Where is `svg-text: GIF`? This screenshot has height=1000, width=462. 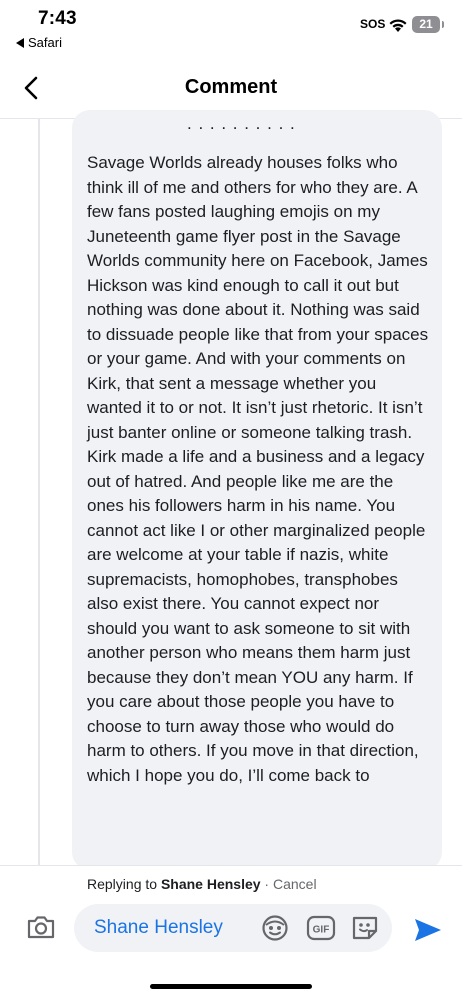
svg-text: GIF is located at coordinates (321, 930).